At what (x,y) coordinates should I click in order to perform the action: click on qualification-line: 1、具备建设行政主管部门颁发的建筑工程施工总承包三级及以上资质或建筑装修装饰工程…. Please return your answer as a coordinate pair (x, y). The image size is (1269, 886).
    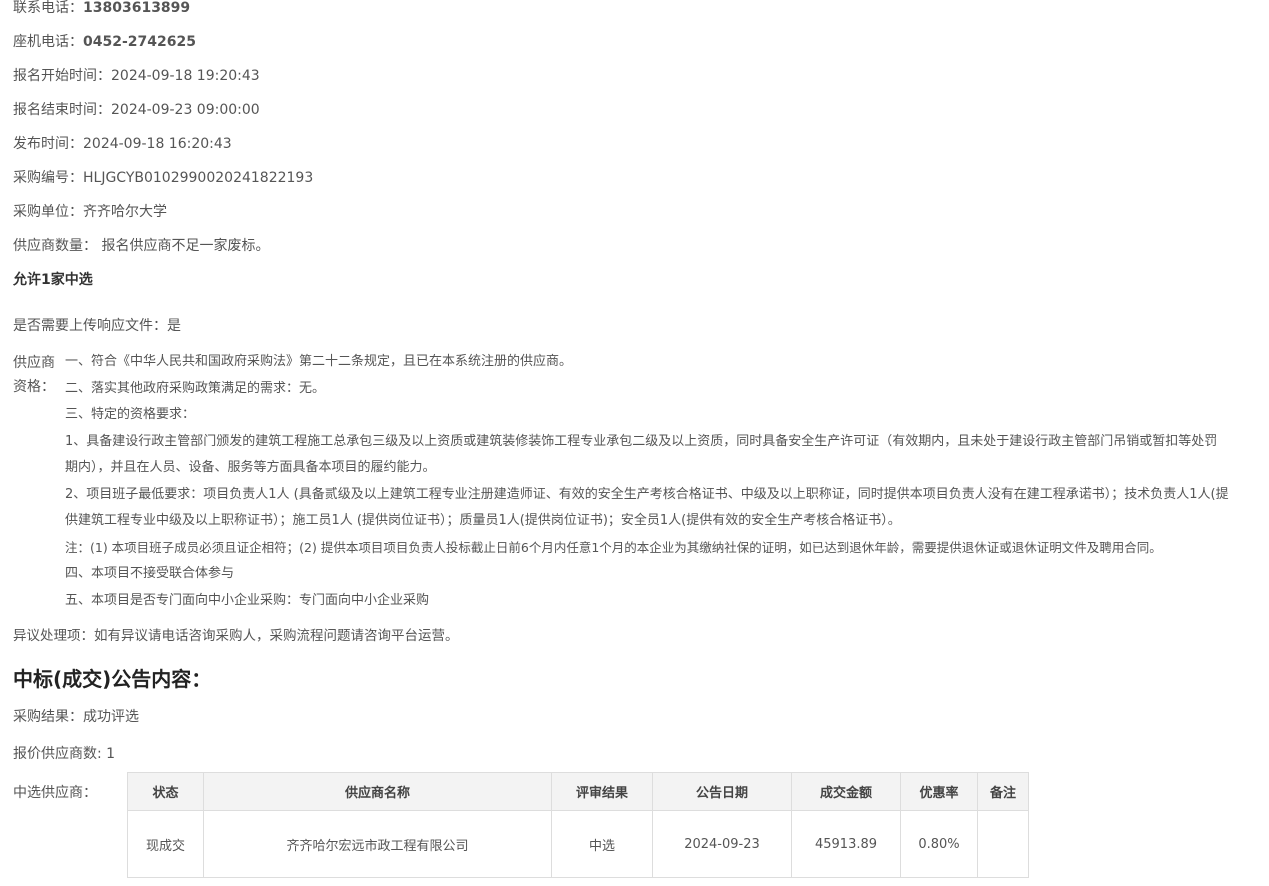
    Looking at the image, I should click on (641, 454).